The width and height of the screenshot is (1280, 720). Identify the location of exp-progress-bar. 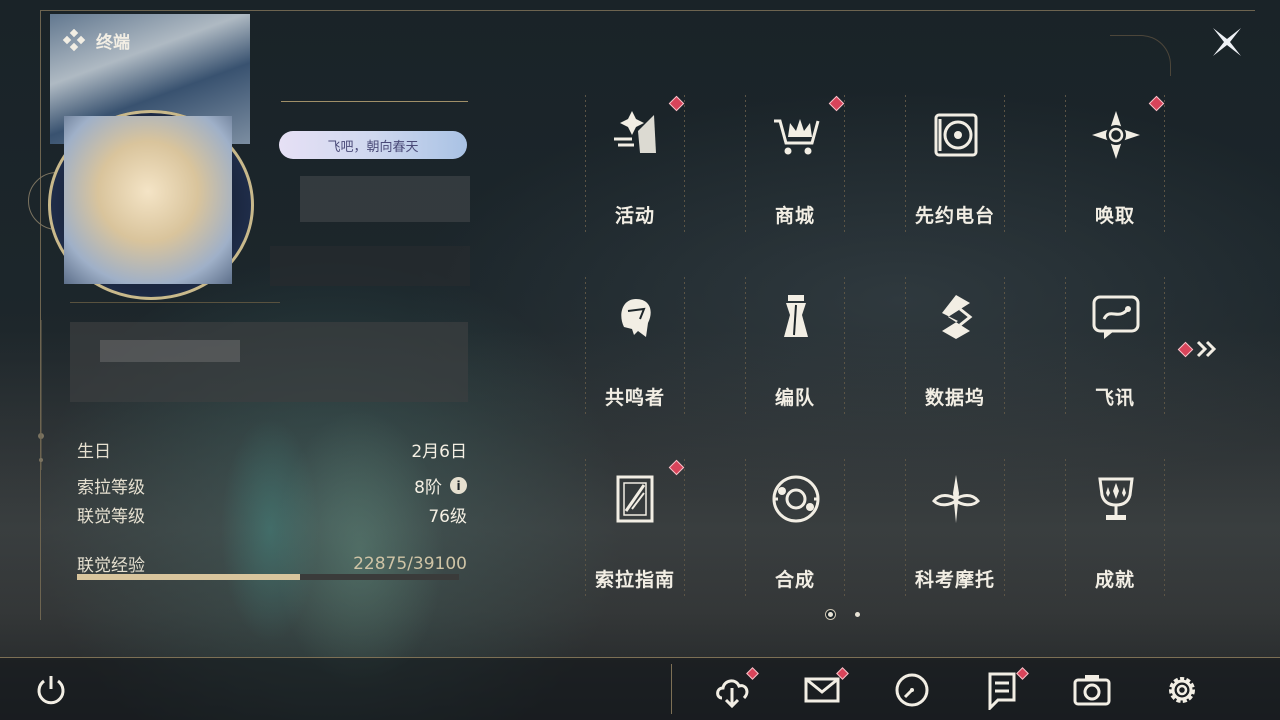
(268, 577).